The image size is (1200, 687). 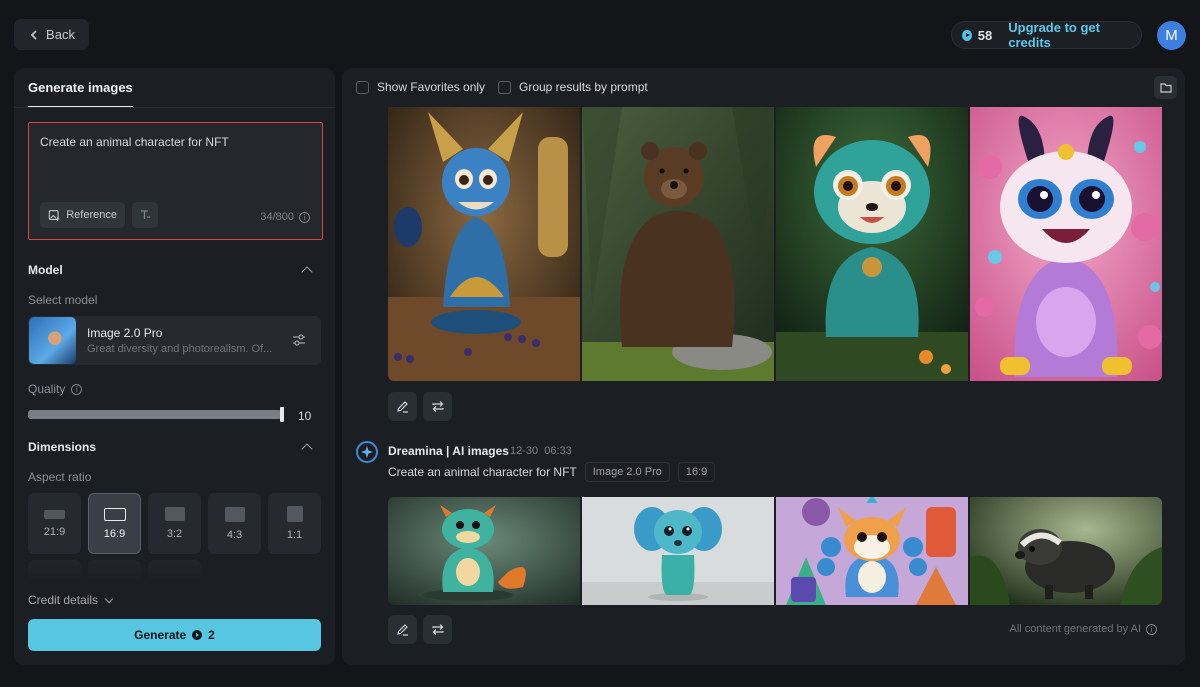 I want to click on favorites-label: Show Favorites only, so click(x=431, y=87).